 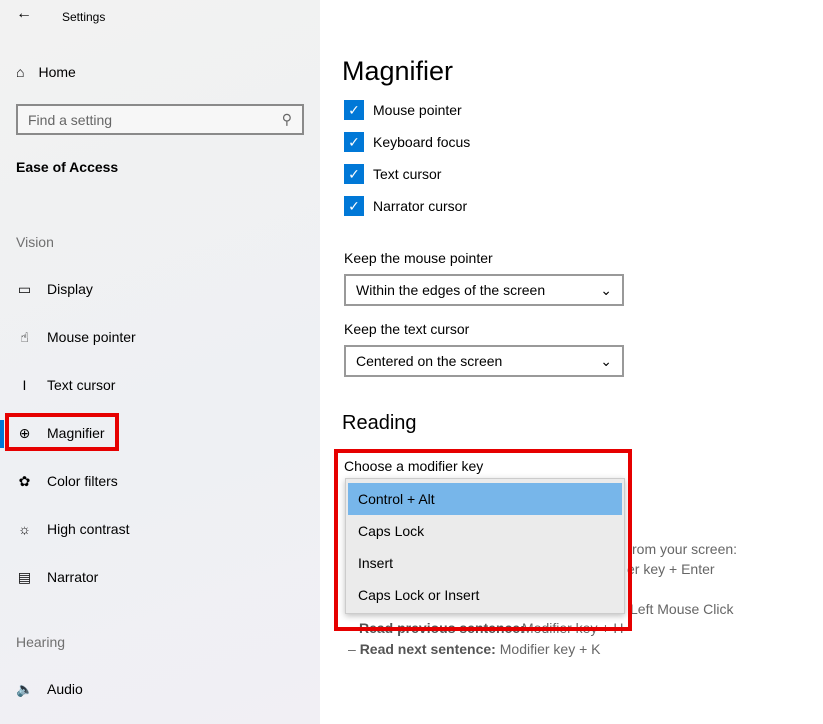 What do you see at coordinates (407, 329) in the screenshot?
I see `keep-text-label: Keep the text cursor` at bounding box center [407, 329].